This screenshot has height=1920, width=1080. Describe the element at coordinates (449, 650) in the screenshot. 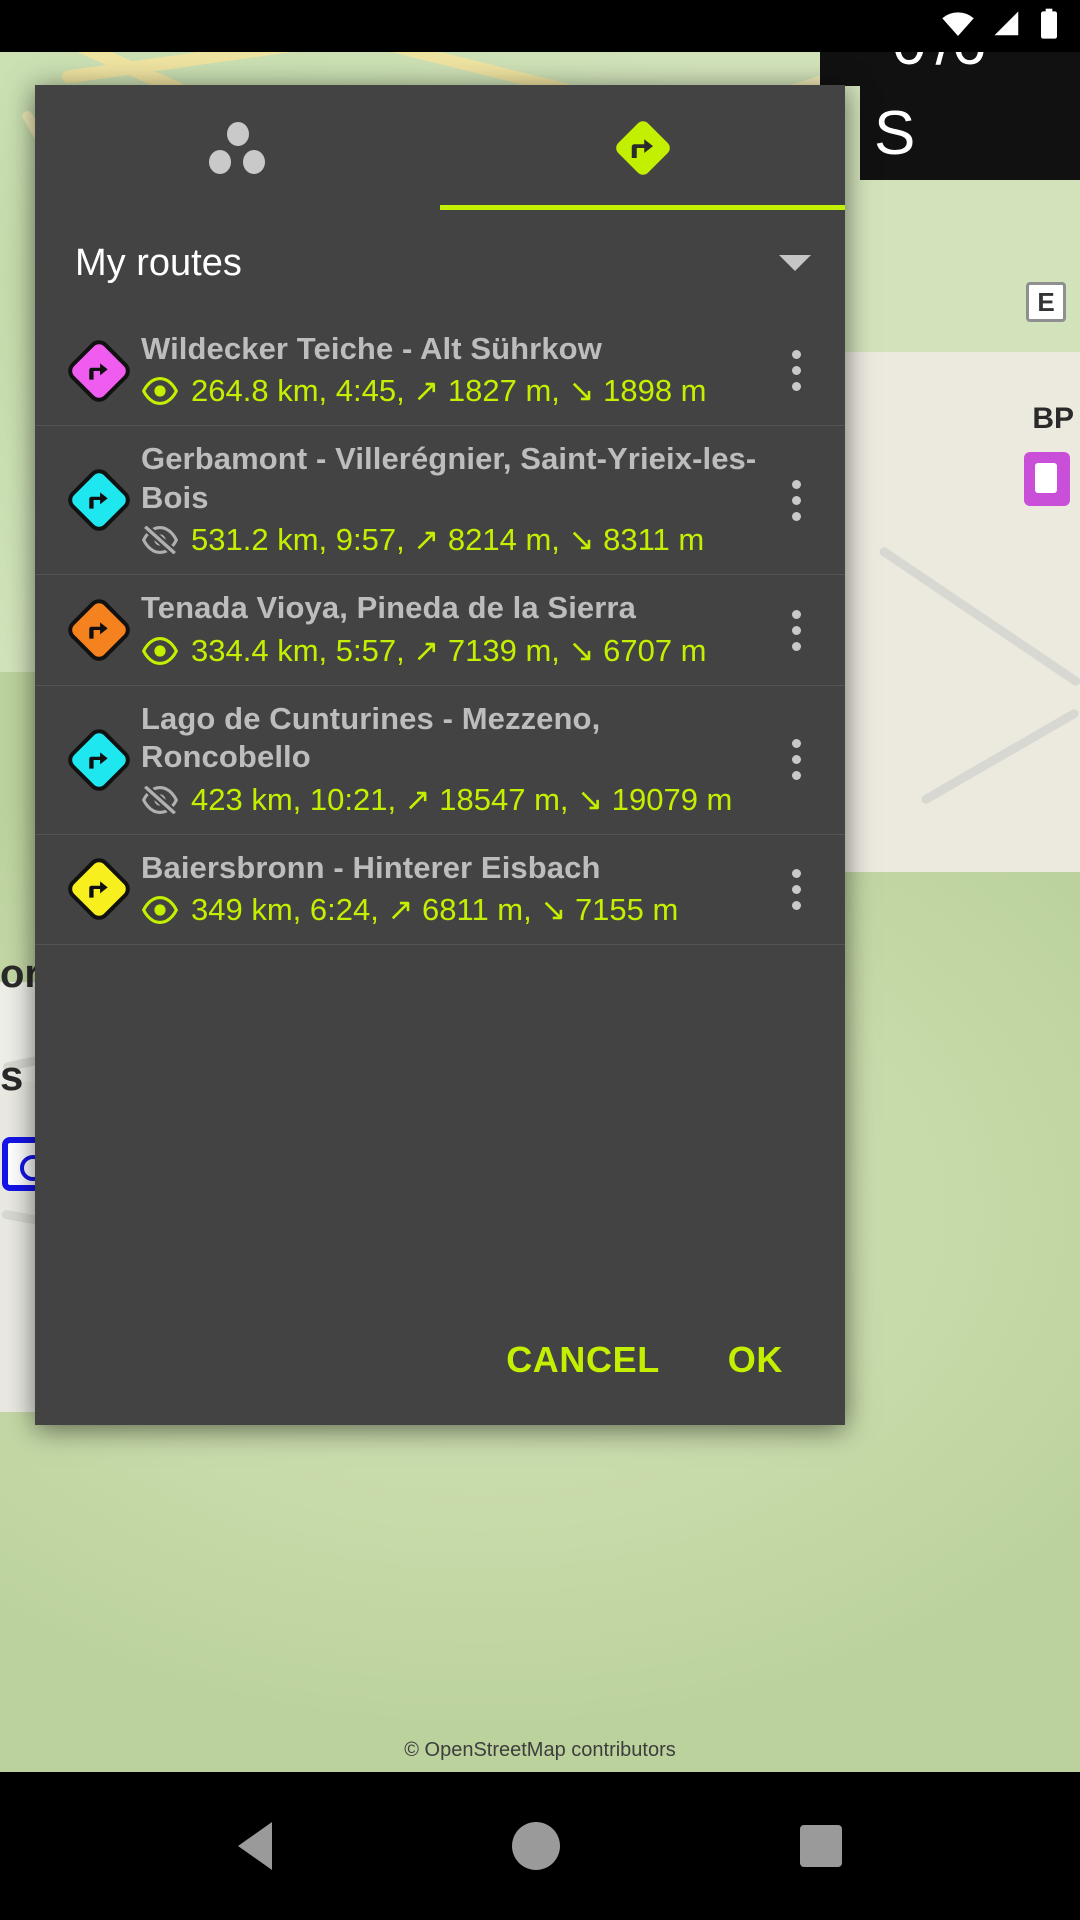

I see `route-stats-text: 334.4 km, 5:57, ↗ 7139 m, ↘ 6707 m` at that location.